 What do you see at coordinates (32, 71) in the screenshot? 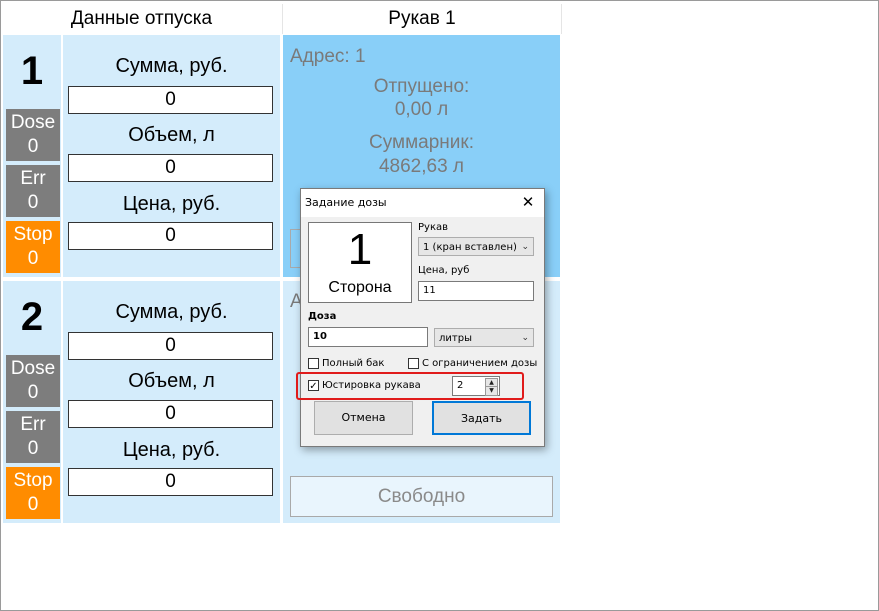
I see `side-number-1: 1` at bounding box center [32, 71].